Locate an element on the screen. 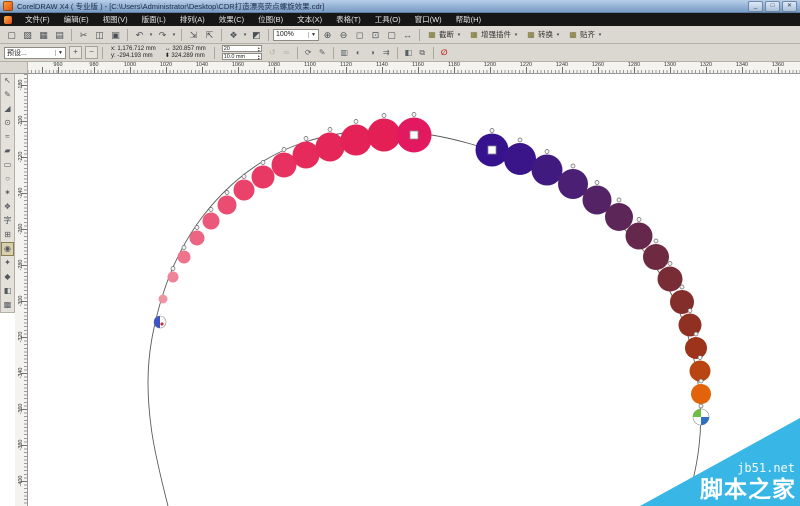  outline-tool: ◆ is located at coordinates (7, 277).